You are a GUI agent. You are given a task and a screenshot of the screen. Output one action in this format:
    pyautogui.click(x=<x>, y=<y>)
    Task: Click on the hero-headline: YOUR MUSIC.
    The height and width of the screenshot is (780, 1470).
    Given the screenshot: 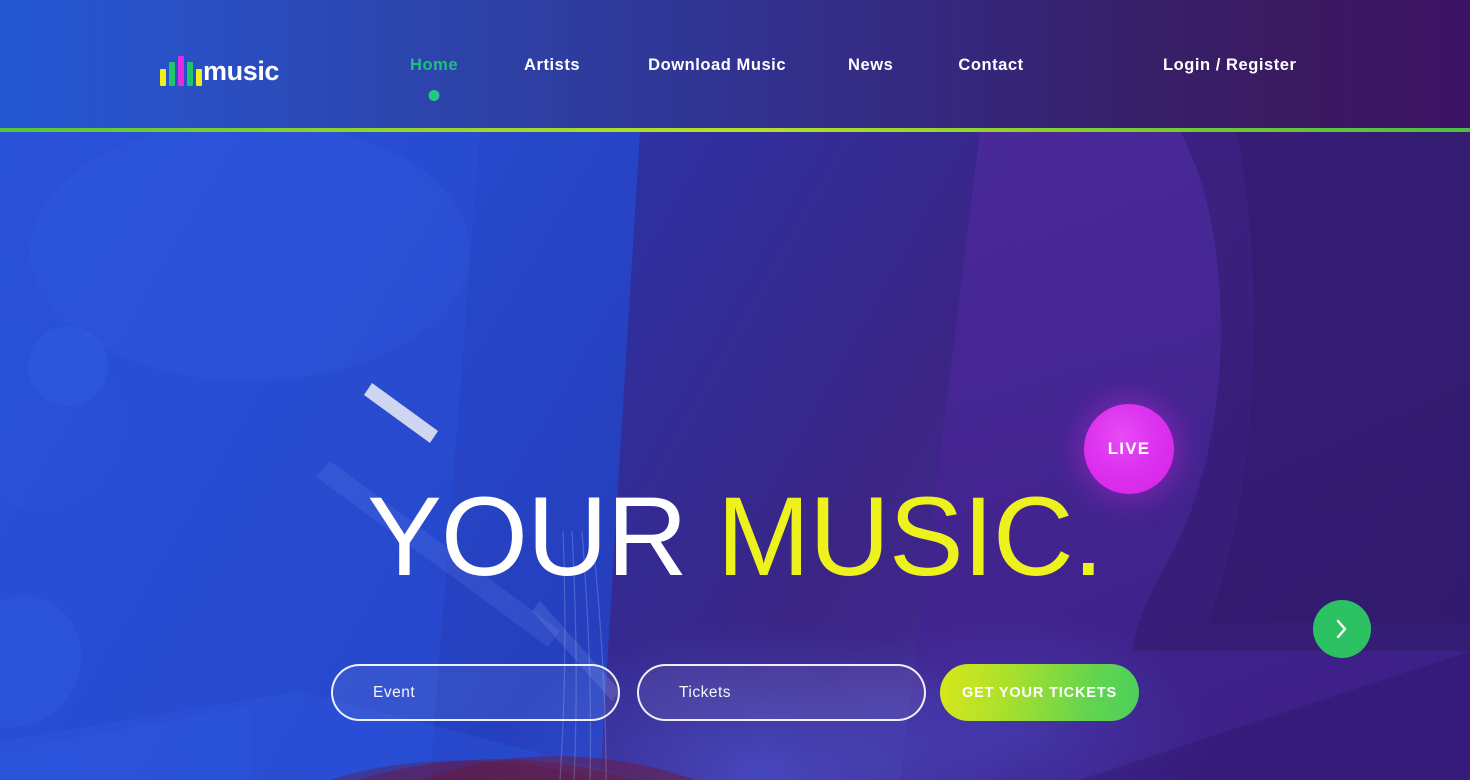 What is the action you would take?
    pyautogui.click(x=735, y=537)
    